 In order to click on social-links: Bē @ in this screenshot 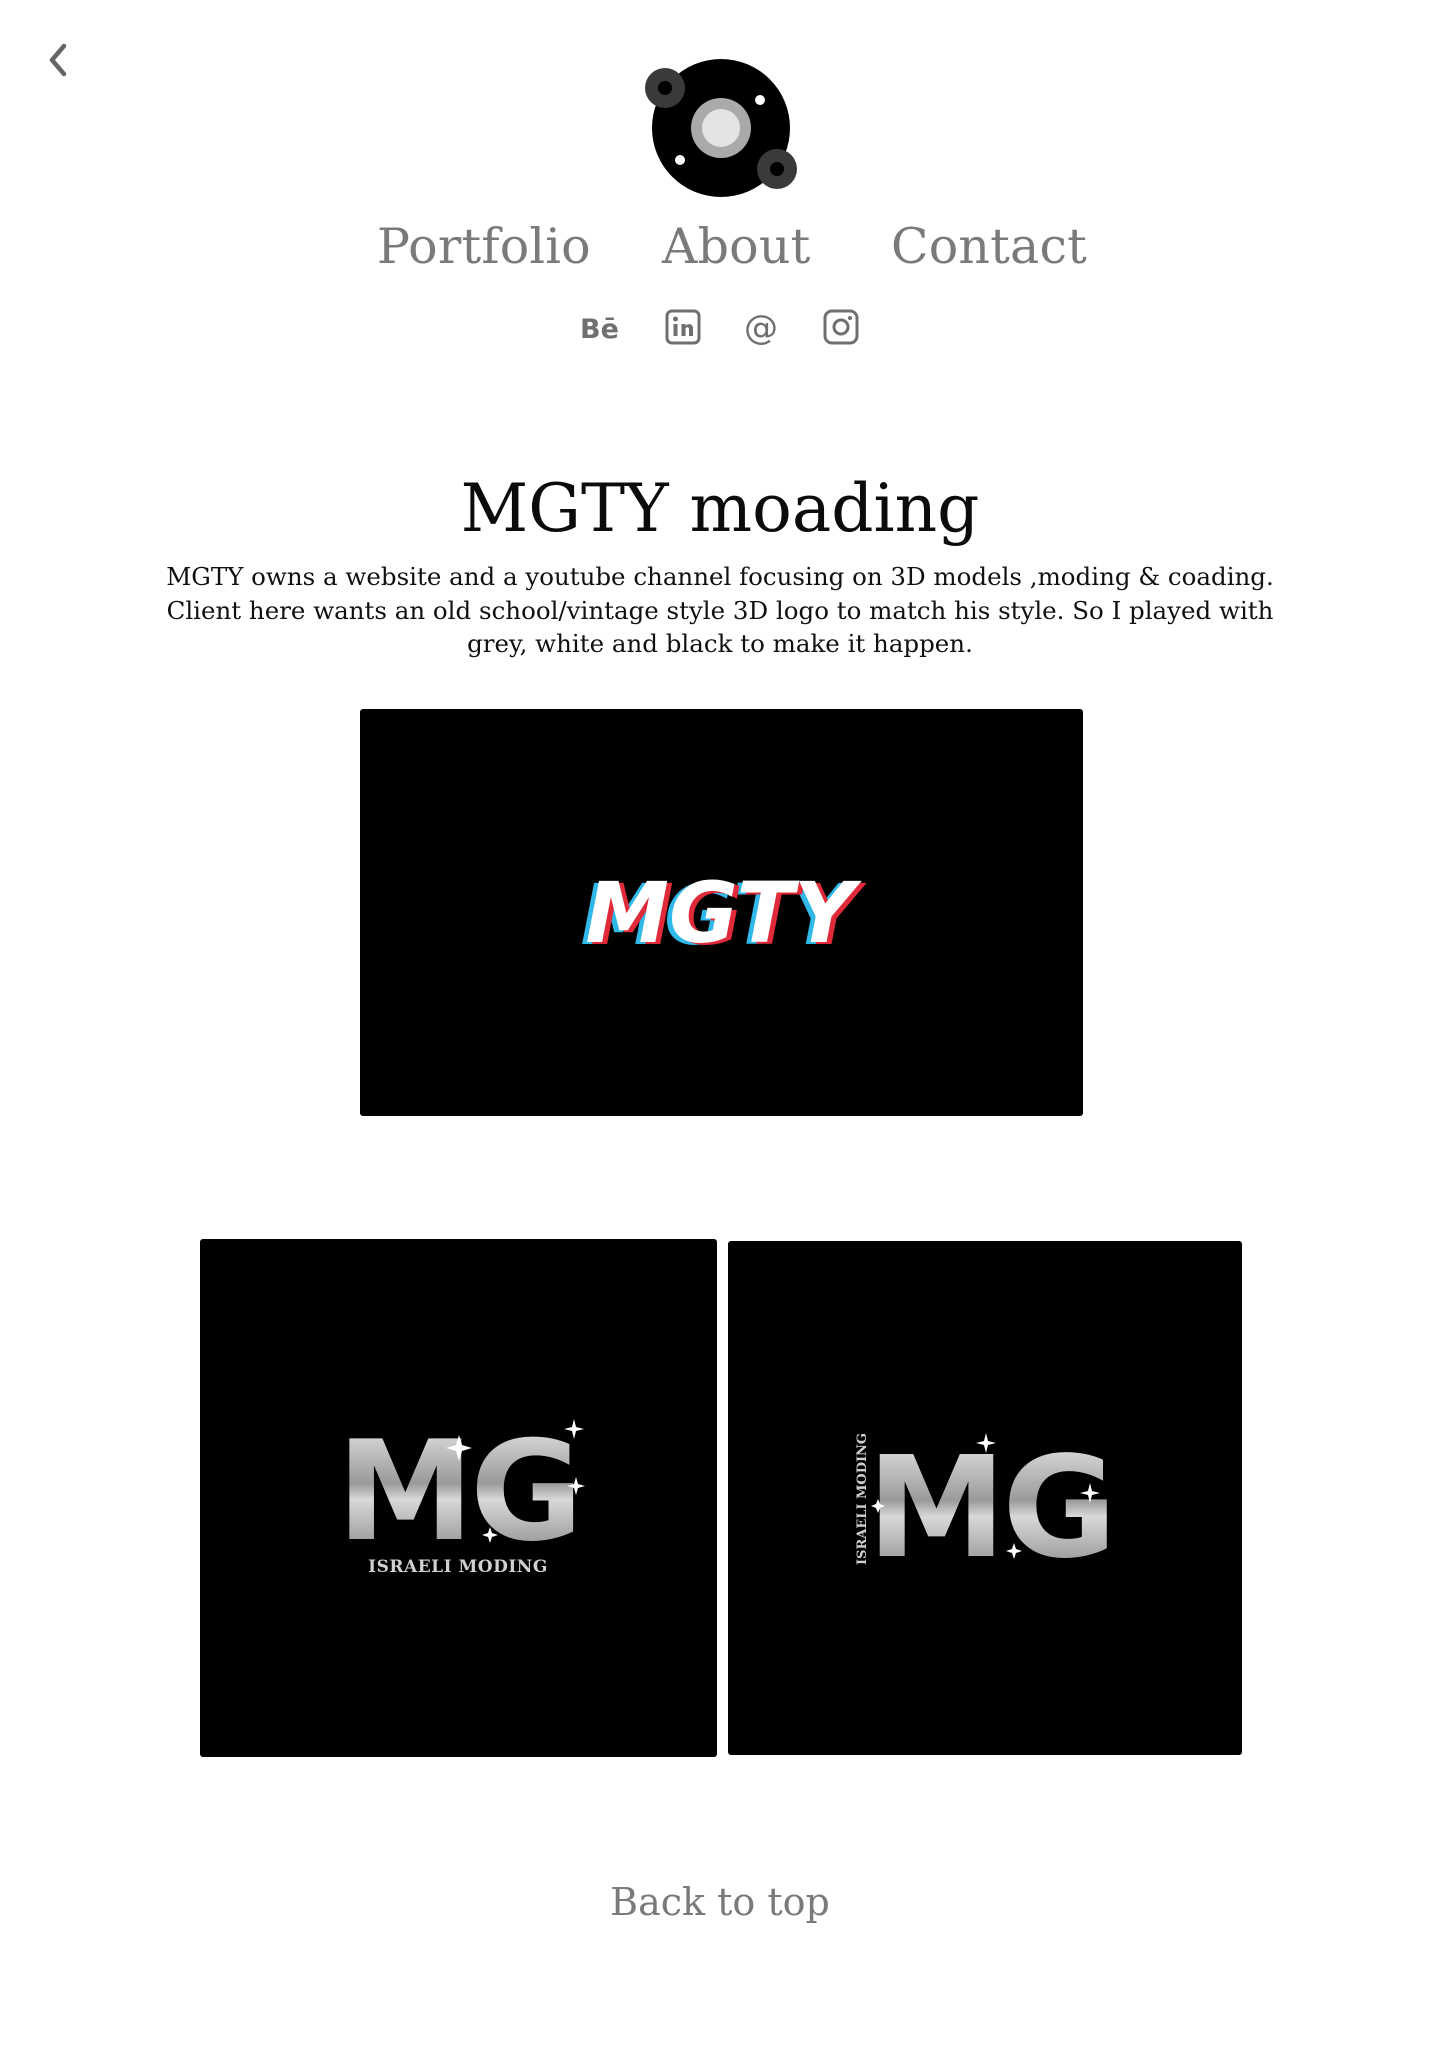, I will do `click(720, 330)`.